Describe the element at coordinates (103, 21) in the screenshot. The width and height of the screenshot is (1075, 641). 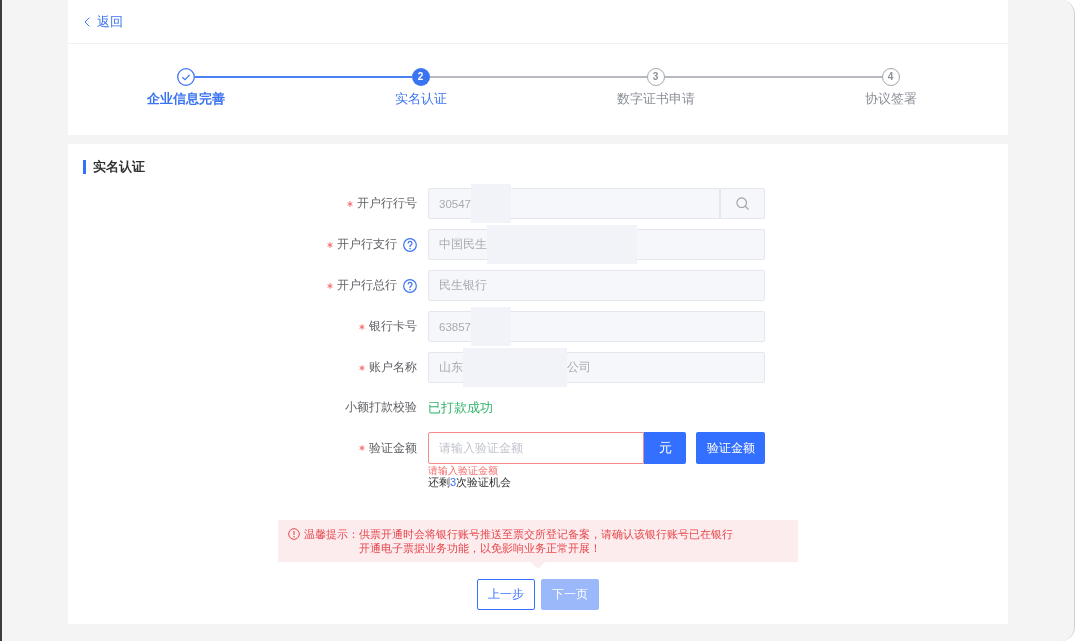
I see `back-link: 返回` at that location.